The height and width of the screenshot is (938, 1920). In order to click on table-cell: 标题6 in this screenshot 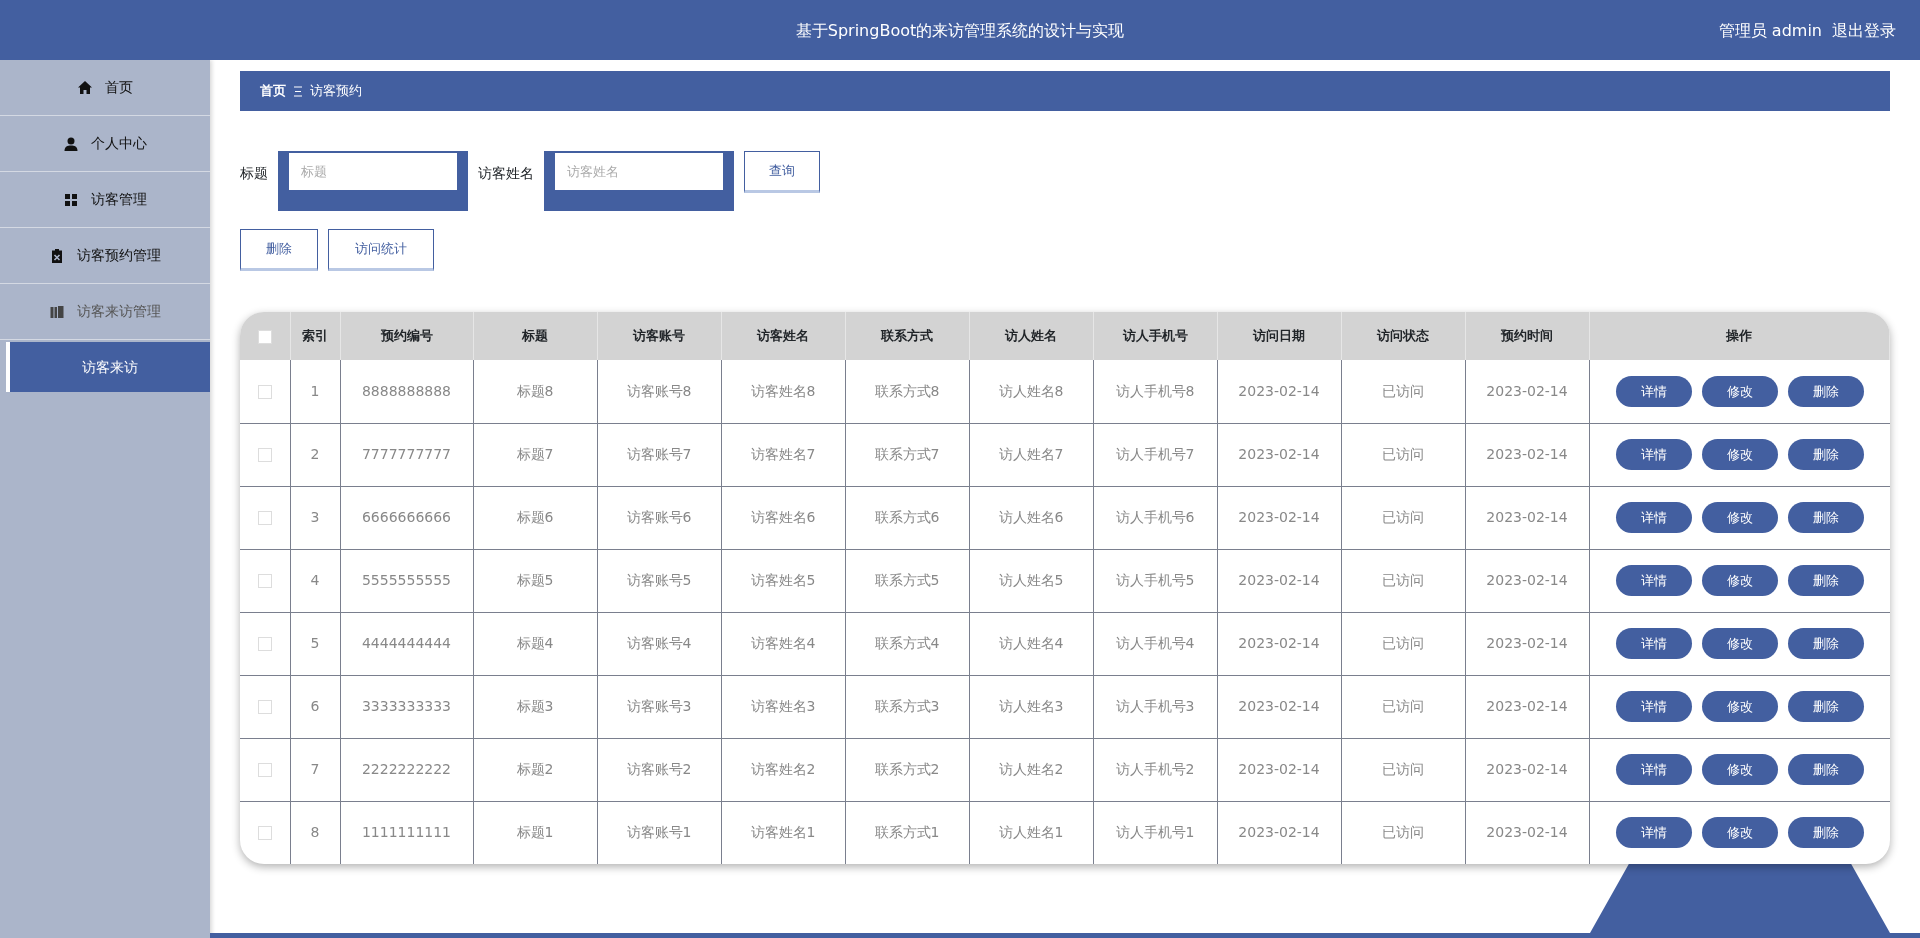, I will do `click(535, 517)`.